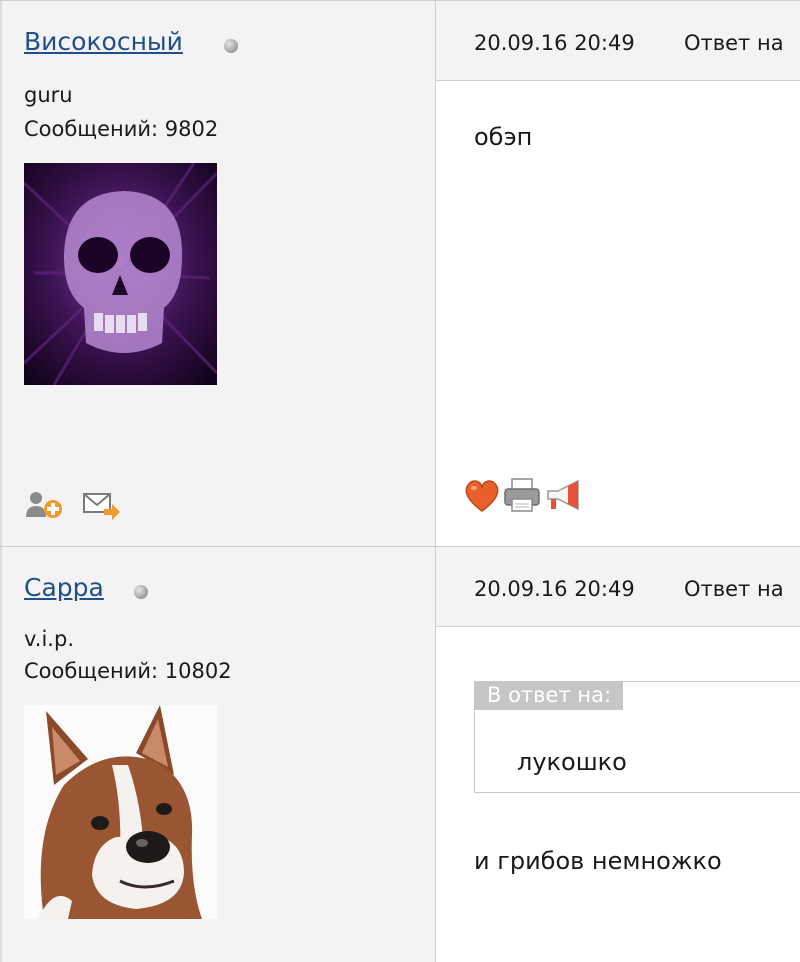 The height and width of the screenshot is (962, 800). Describe the element at coordinates (572, 762) in the screenshot. I see `quote-text: лукошко` at that location.